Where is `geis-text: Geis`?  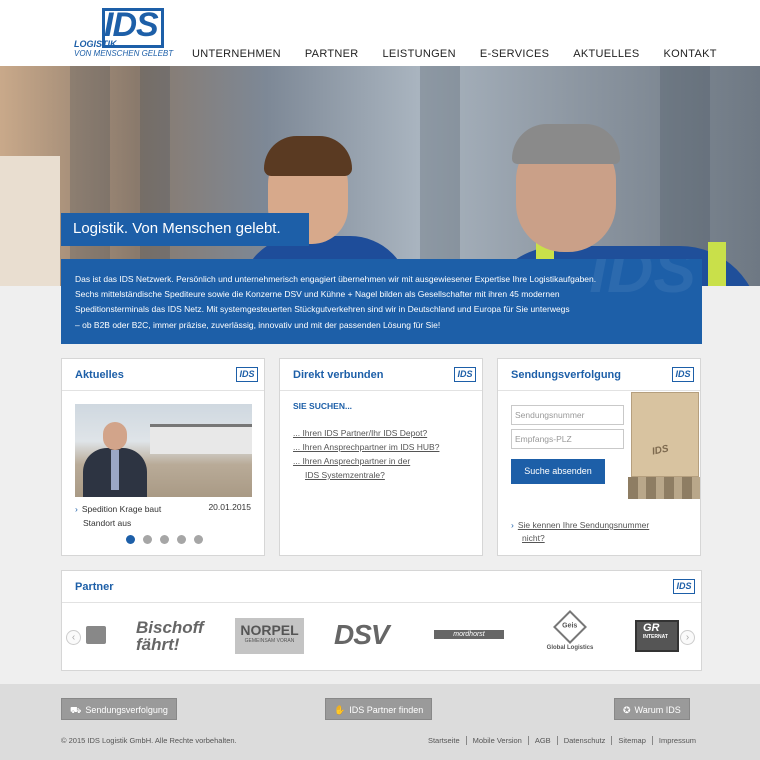 geis-text: Geis is located at coordinates (570, 626).